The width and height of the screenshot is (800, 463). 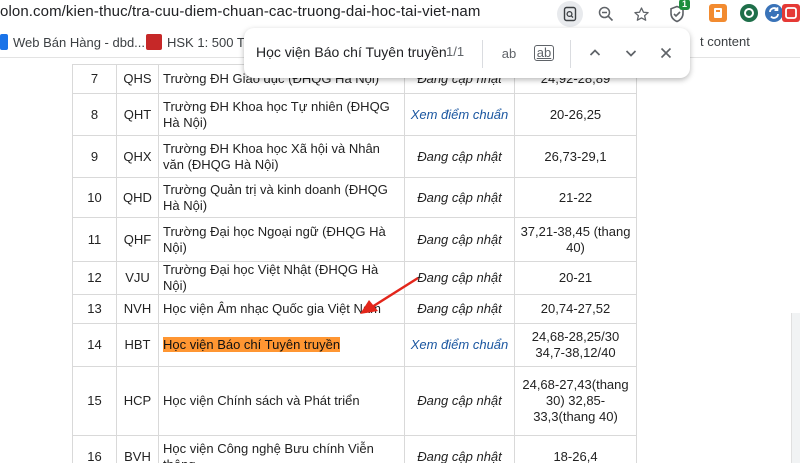 What do you see at coordinates (137, 401) in the screenshot?
I see `school-code-cell: HCP` at bounding box center [137, 401].